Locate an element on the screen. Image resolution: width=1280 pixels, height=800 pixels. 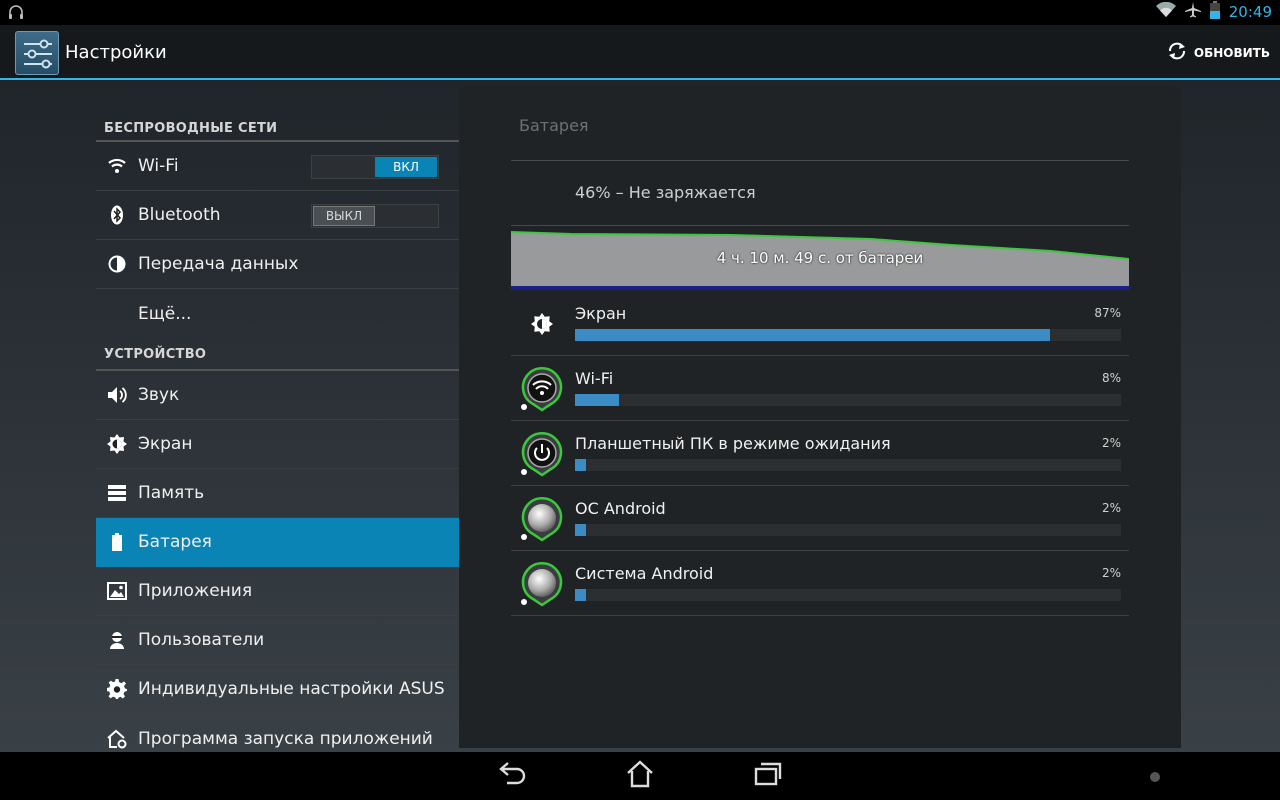
usage-name: Планшетный ПК в режиме ожидания is located at coordinates (733, 443).